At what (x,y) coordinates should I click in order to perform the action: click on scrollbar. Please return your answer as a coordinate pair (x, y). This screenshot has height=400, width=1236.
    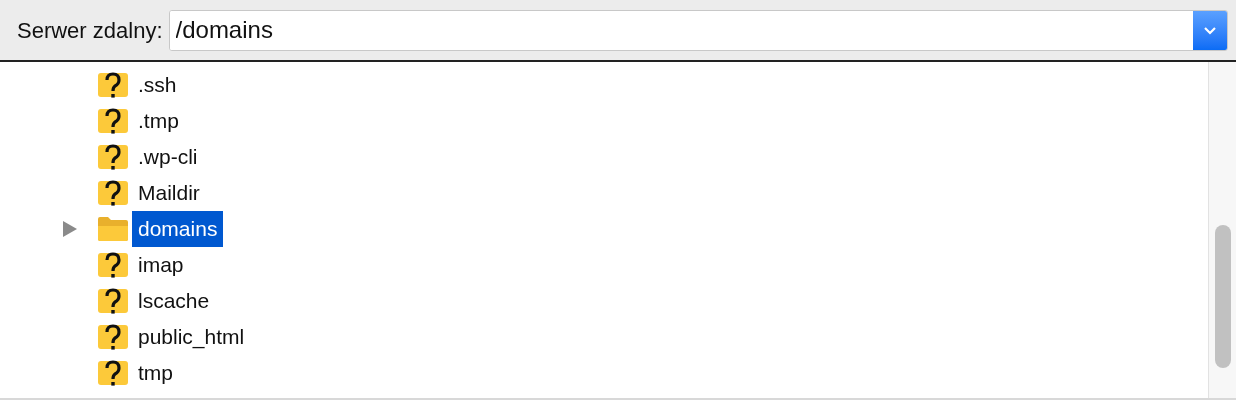
    Looking at the image, I should click on (1222, 230).